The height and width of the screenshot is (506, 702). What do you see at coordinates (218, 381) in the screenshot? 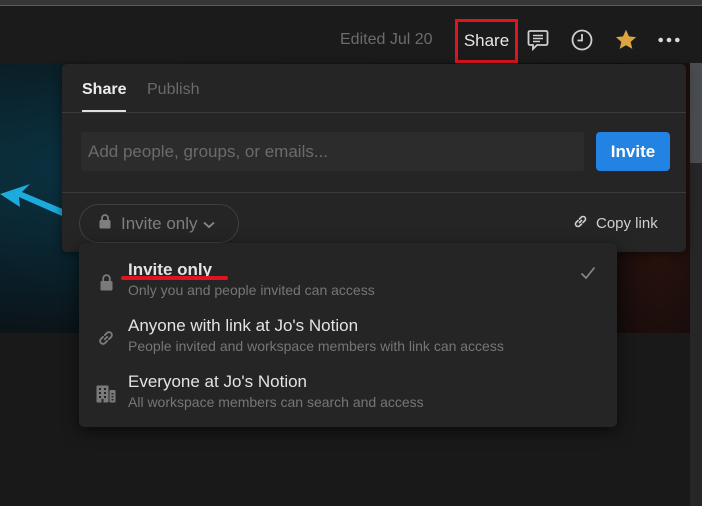
I see `option-title: Everyone at Jo's Notion` at bounding box center [218, 381].